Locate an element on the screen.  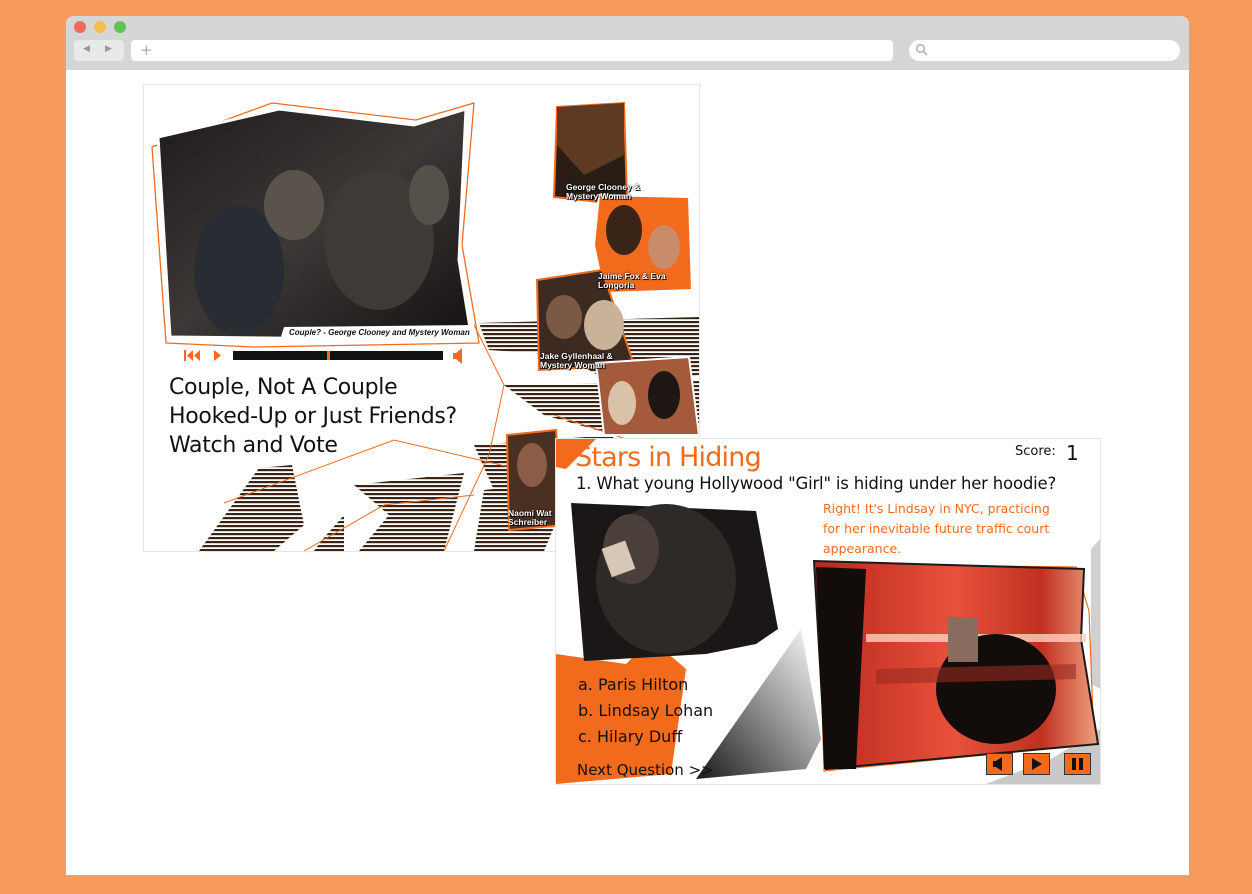
progress-track is located at coordinates (338, 355).